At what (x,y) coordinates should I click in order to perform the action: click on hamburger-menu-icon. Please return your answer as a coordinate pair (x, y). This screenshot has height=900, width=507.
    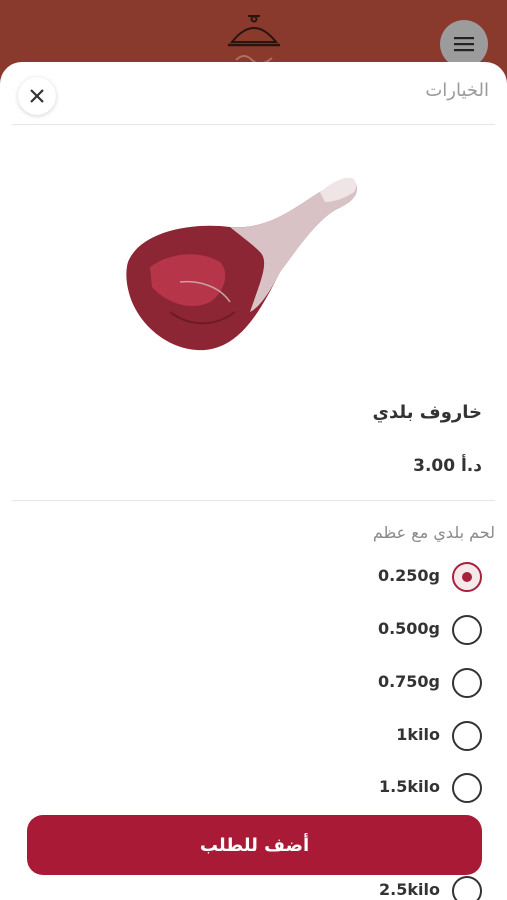
    Looking at the image, I should click on (464, 44).